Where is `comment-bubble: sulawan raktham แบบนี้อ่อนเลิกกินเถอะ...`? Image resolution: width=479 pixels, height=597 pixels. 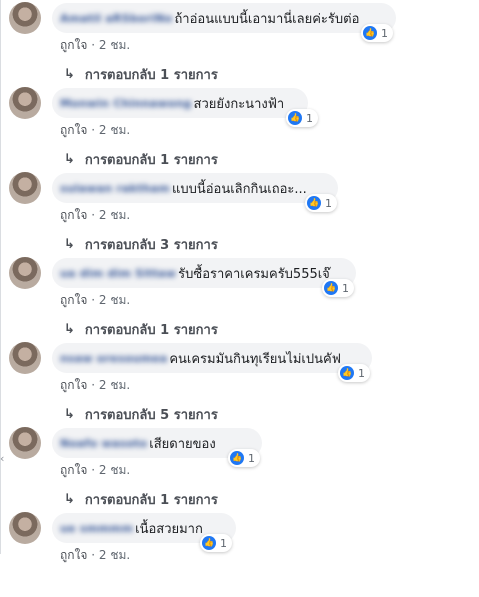 comment-bubble: sulawan raktham แบบนี้อ่อนเลิกกินเถอะ... is located at coordinates (195, 188).